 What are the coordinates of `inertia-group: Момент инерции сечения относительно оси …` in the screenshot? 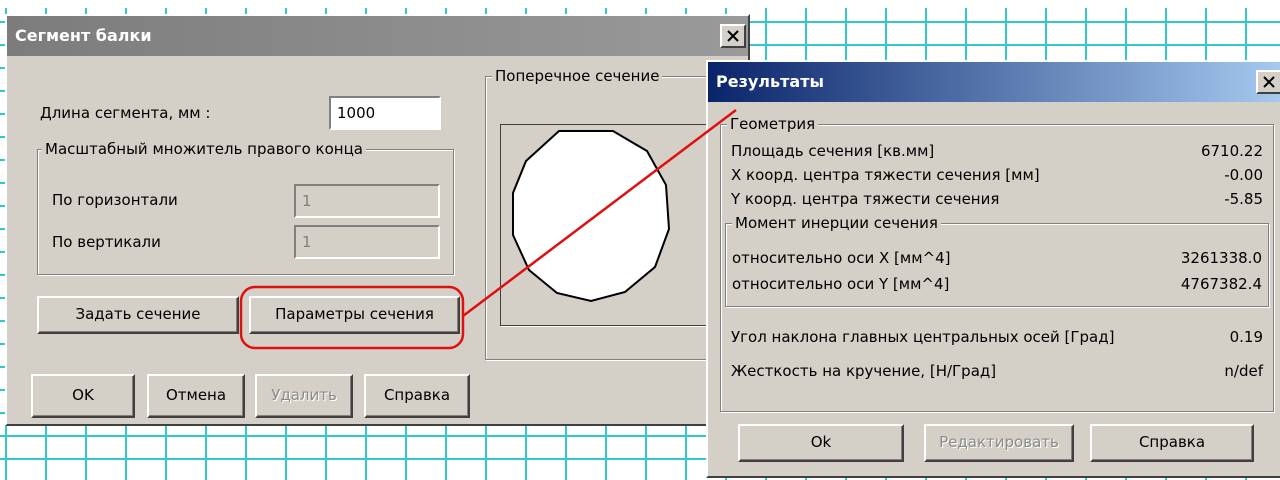 It's located at (997, 260).